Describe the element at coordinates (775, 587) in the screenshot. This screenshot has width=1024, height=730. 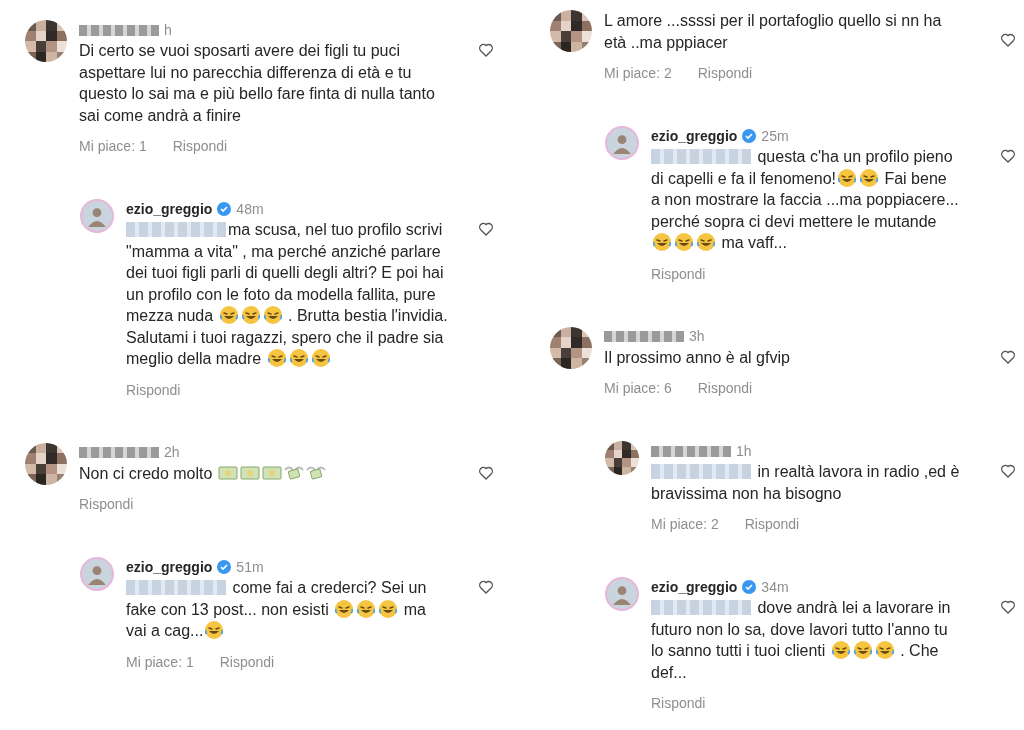
I see `comment-time: 34m` at that location.